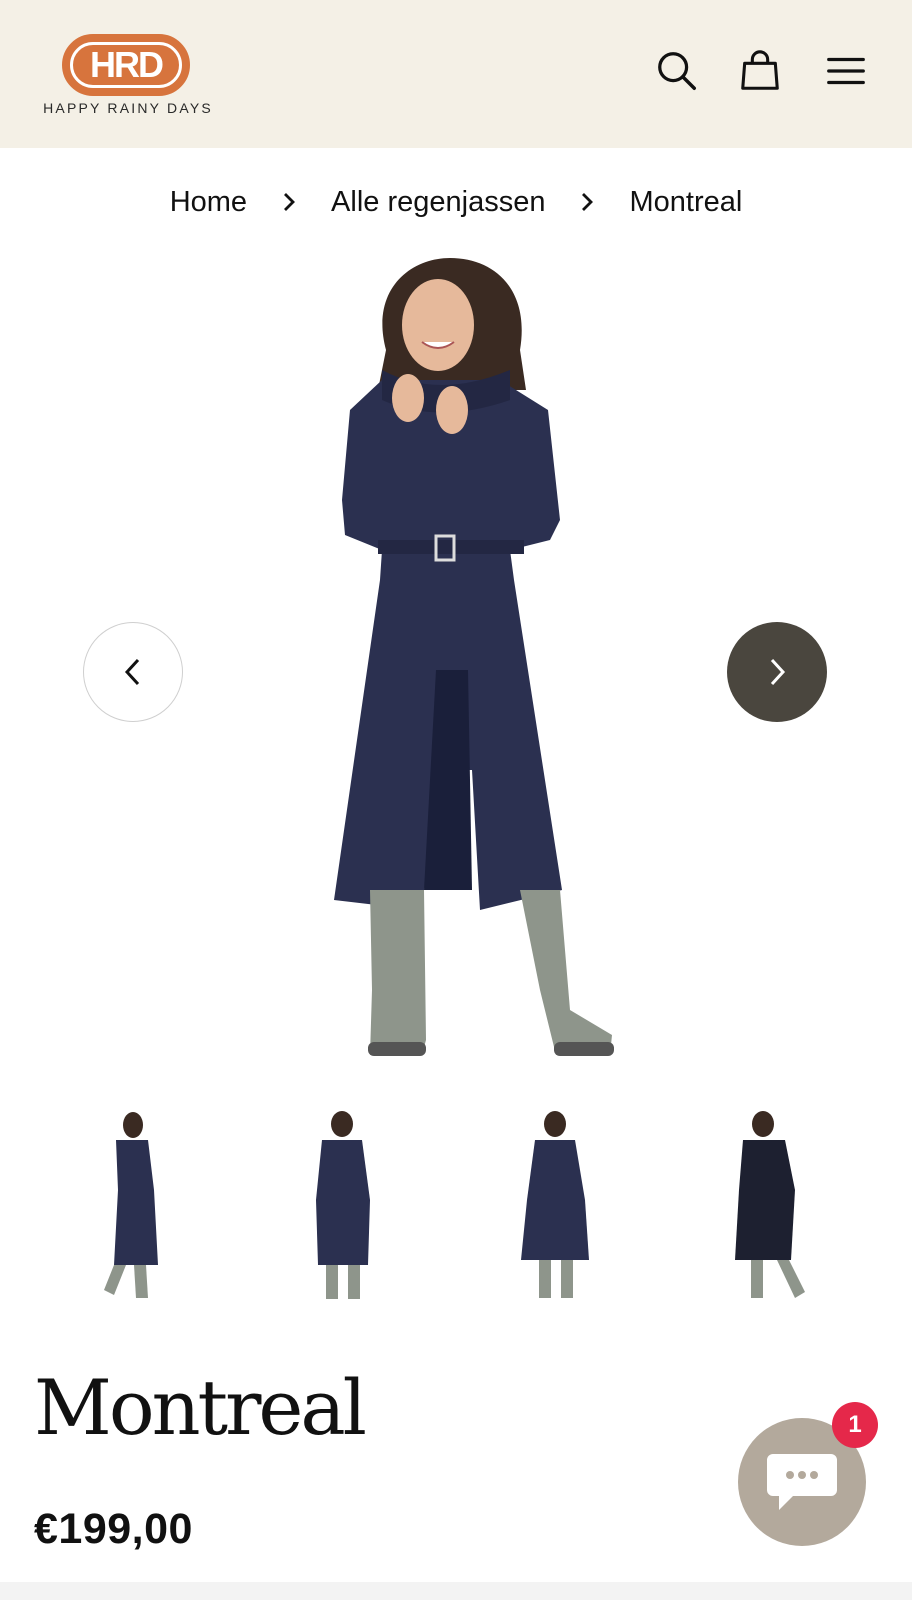  Describe the element at coordinates (686, 201) in the screenshot. I see `breadcrumb-current: Montreal` at that location.